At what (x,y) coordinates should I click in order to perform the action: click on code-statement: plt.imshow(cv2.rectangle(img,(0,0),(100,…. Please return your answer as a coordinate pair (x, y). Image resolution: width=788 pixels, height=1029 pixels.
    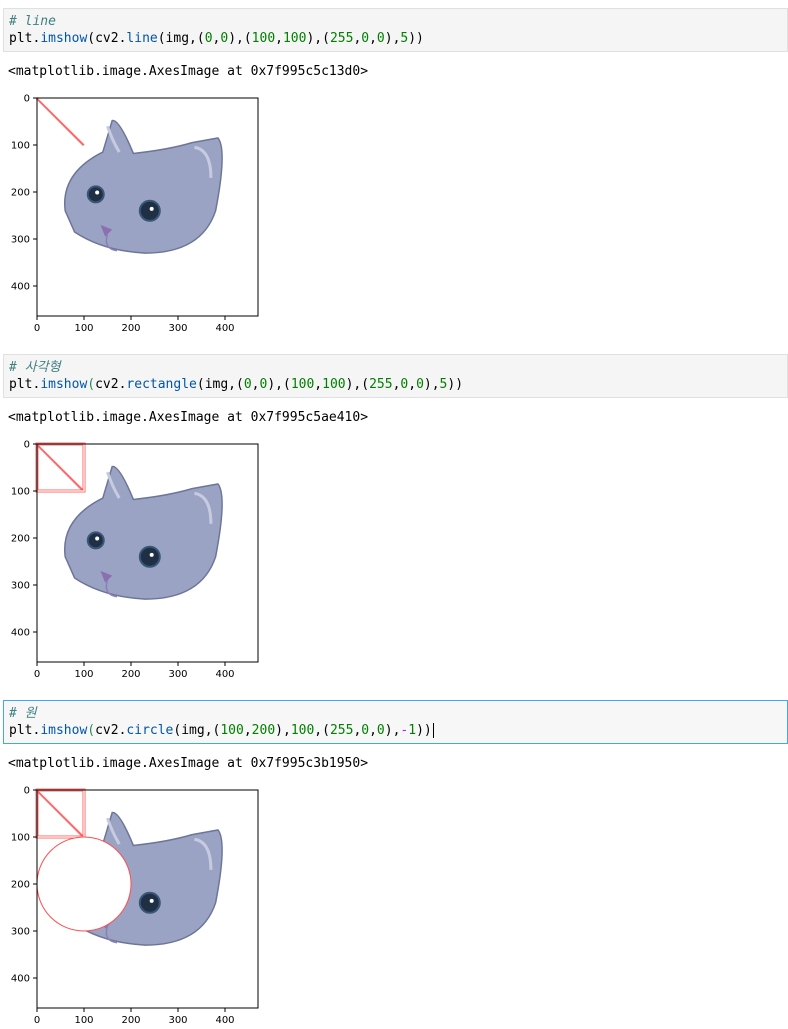
    Looking at the image, I should click on (236, 384).